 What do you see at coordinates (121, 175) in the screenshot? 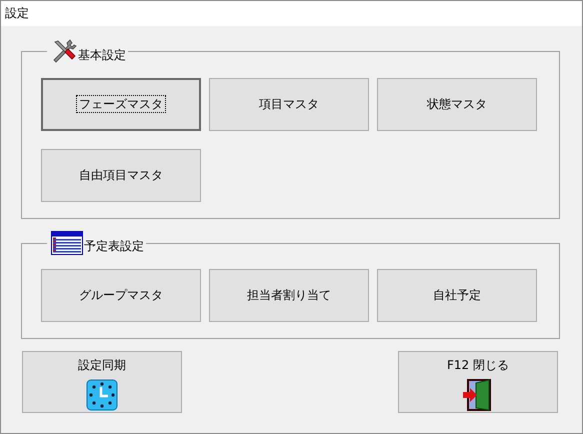
I see `master-button: 自由項目マスタ` at bounding box center [121, 175].